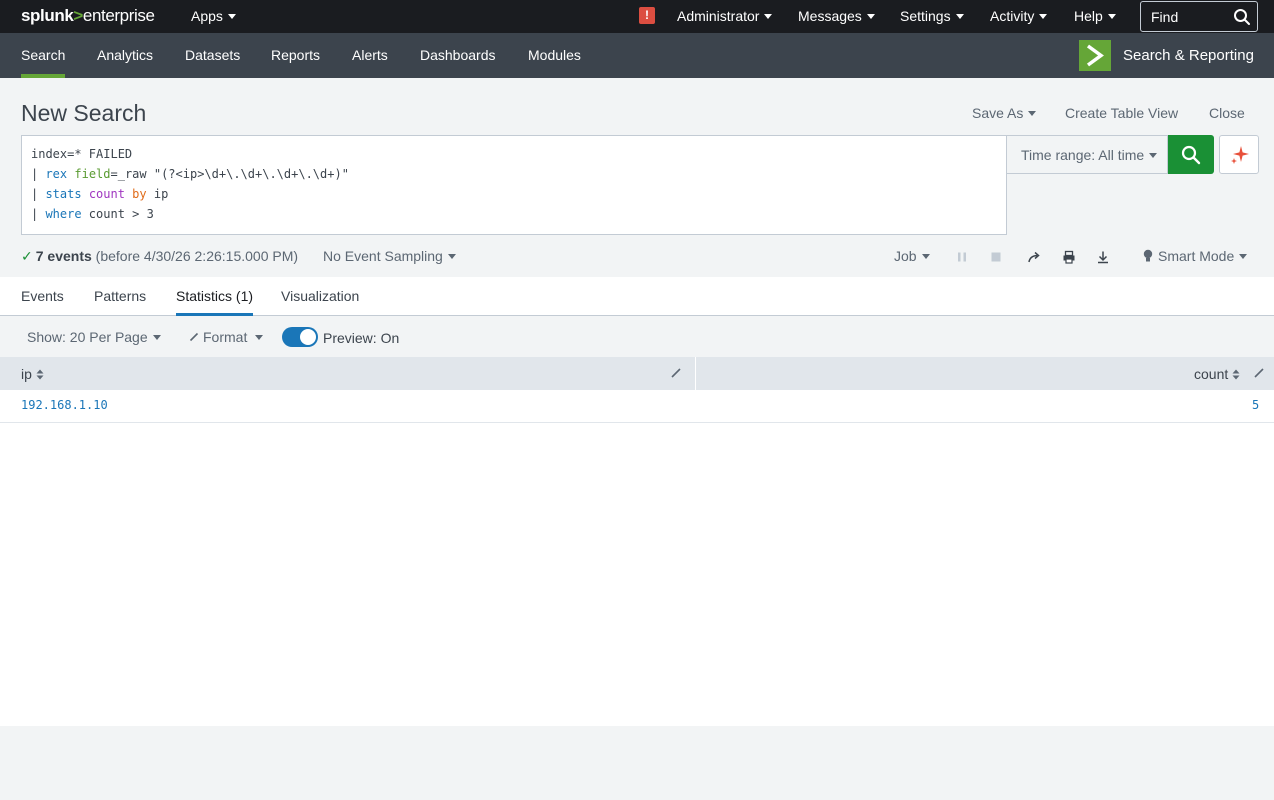 This screenshot has width=1274, height=800. Describe the element at coordinates (207, 16) in the screenshot. I see `apps-label: Apps` at that location.